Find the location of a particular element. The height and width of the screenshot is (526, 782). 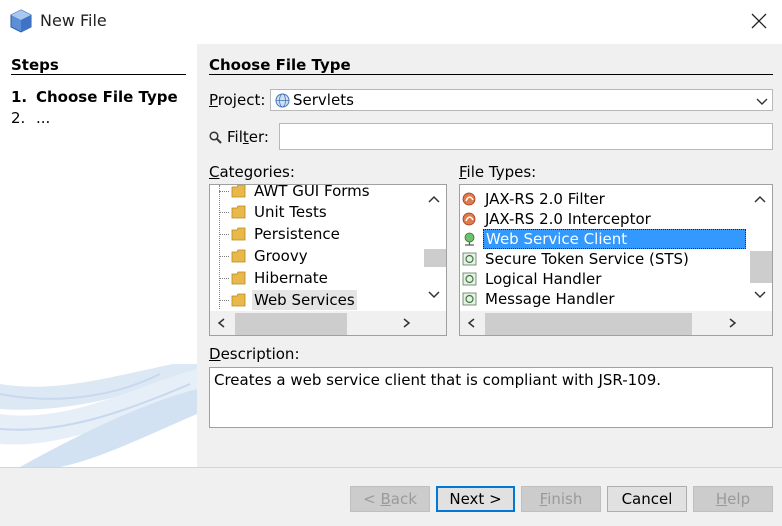

file-types-horizontal-scrollbar is located at coordinates (604, 323).